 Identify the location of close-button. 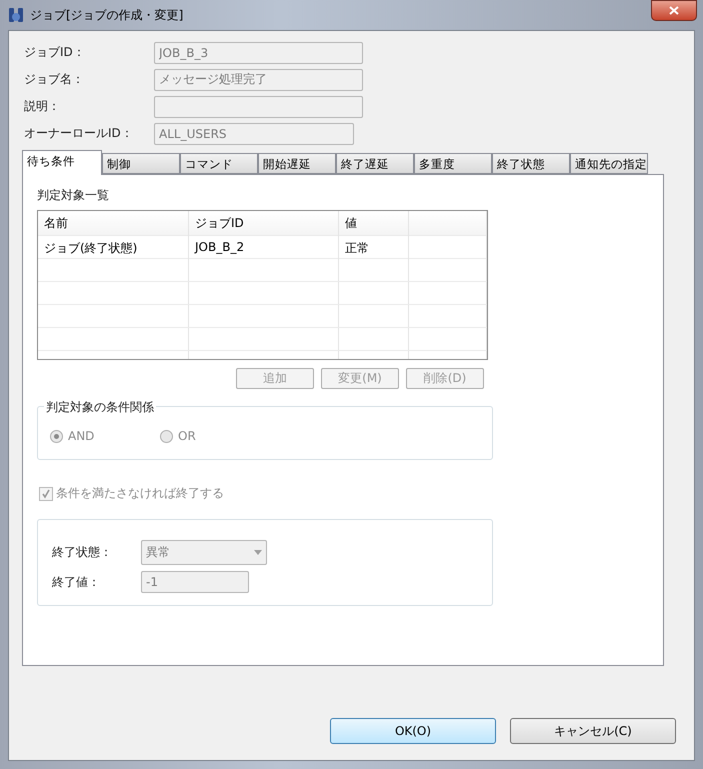
(674, 10).